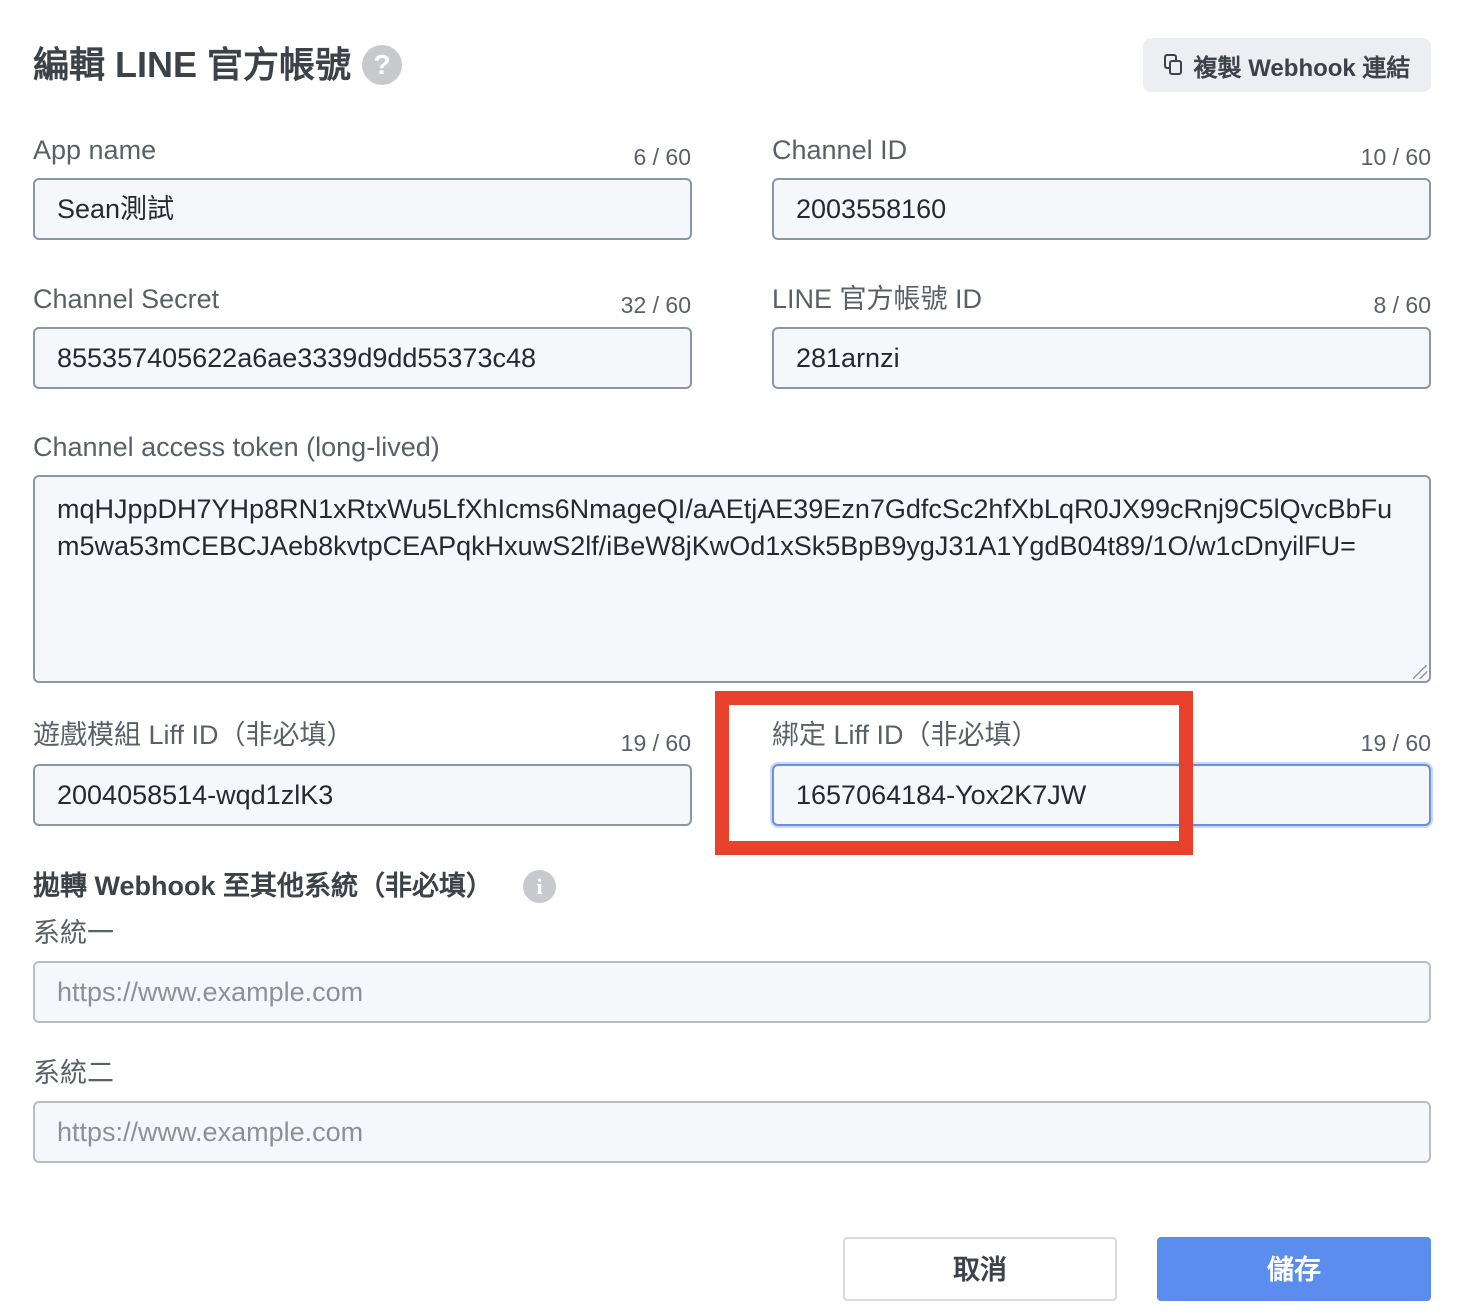 The height and width of the screenshot is (1316, 1470). I want to click on cancel-button: 取消, so click(980, 1269).